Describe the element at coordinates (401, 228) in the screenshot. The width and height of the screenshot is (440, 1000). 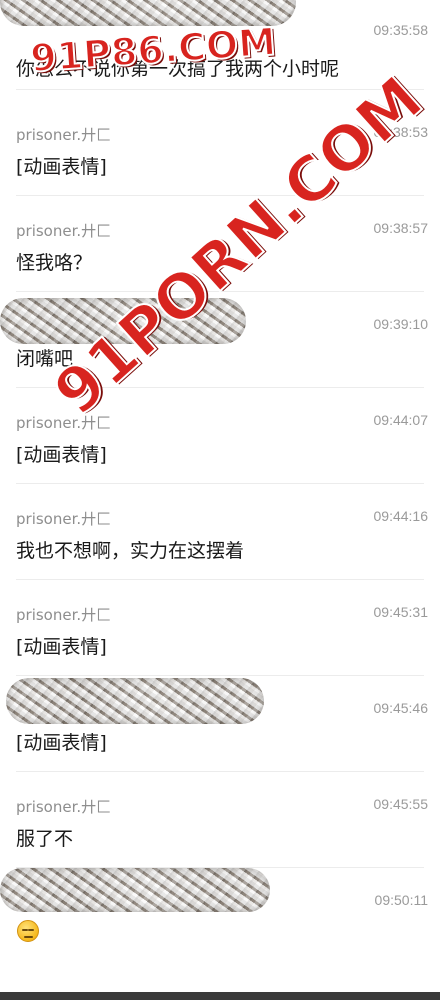
I see `message-time: 09:38:57` at that location.